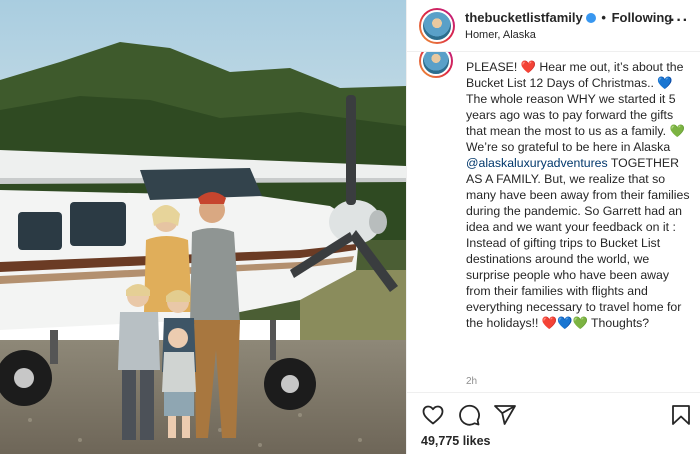  Describe the element at coordinates (553, 423) in the screenshot. I see `action-bar: 49,775 likes` at that location.